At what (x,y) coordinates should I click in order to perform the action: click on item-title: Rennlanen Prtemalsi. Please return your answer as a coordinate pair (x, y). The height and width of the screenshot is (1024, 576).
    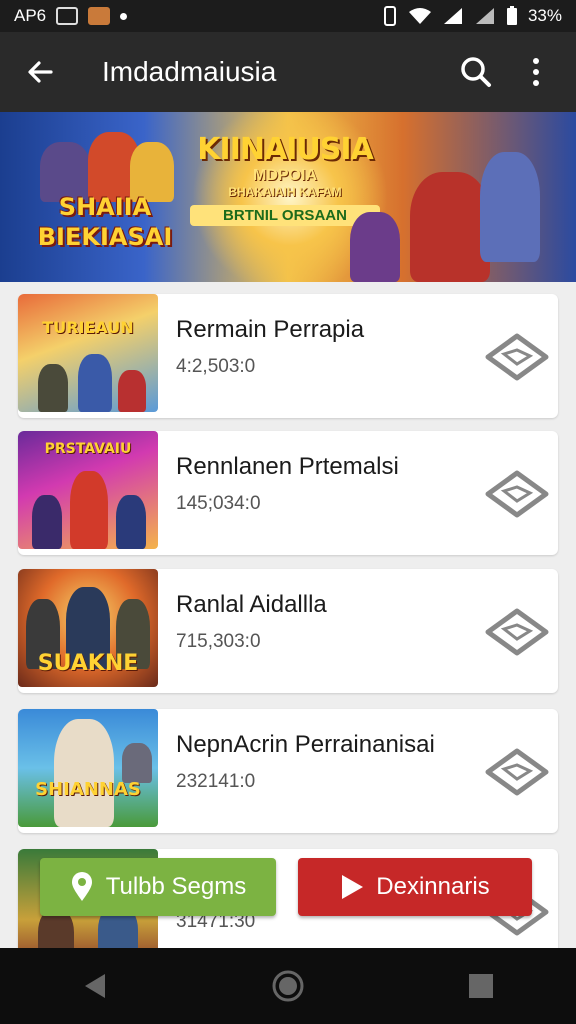
    Looking at the image, I should click on (287, 466).